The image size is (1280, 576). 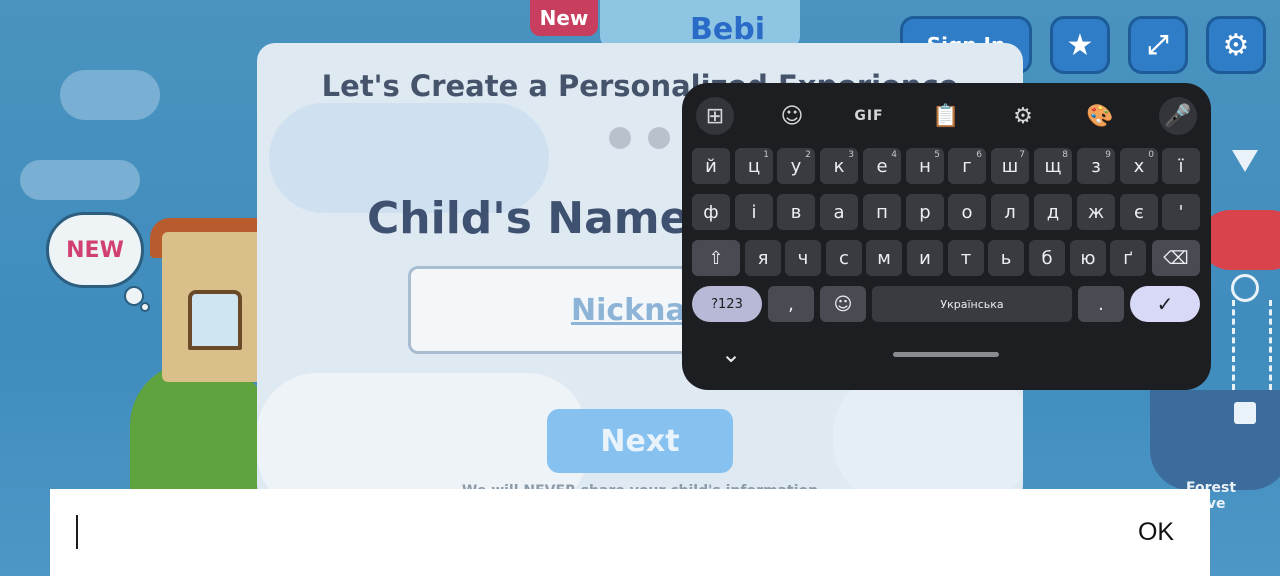 I want to click on key-row1-4: е4, so click(x=882, y=166).